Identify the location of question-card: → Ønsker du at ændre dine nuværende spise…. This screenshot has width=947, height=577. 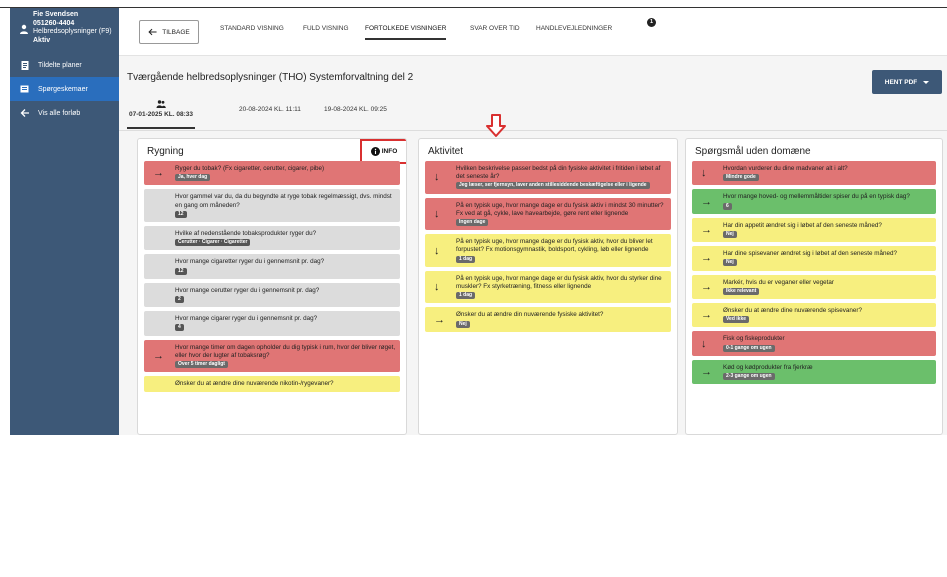
(814, 315).